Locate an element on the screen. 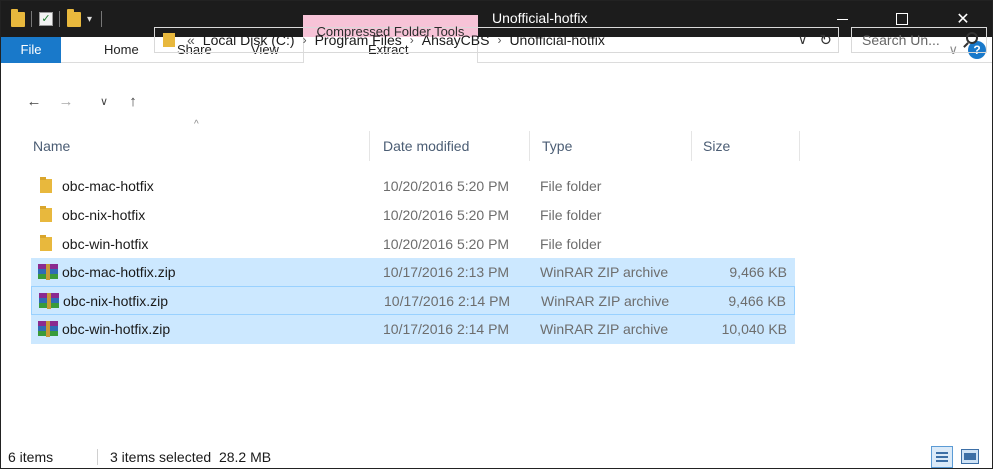 This screenshot has width=995, height=471. file-name: obc-mac-hotfix is located at coordinates (108, 186).